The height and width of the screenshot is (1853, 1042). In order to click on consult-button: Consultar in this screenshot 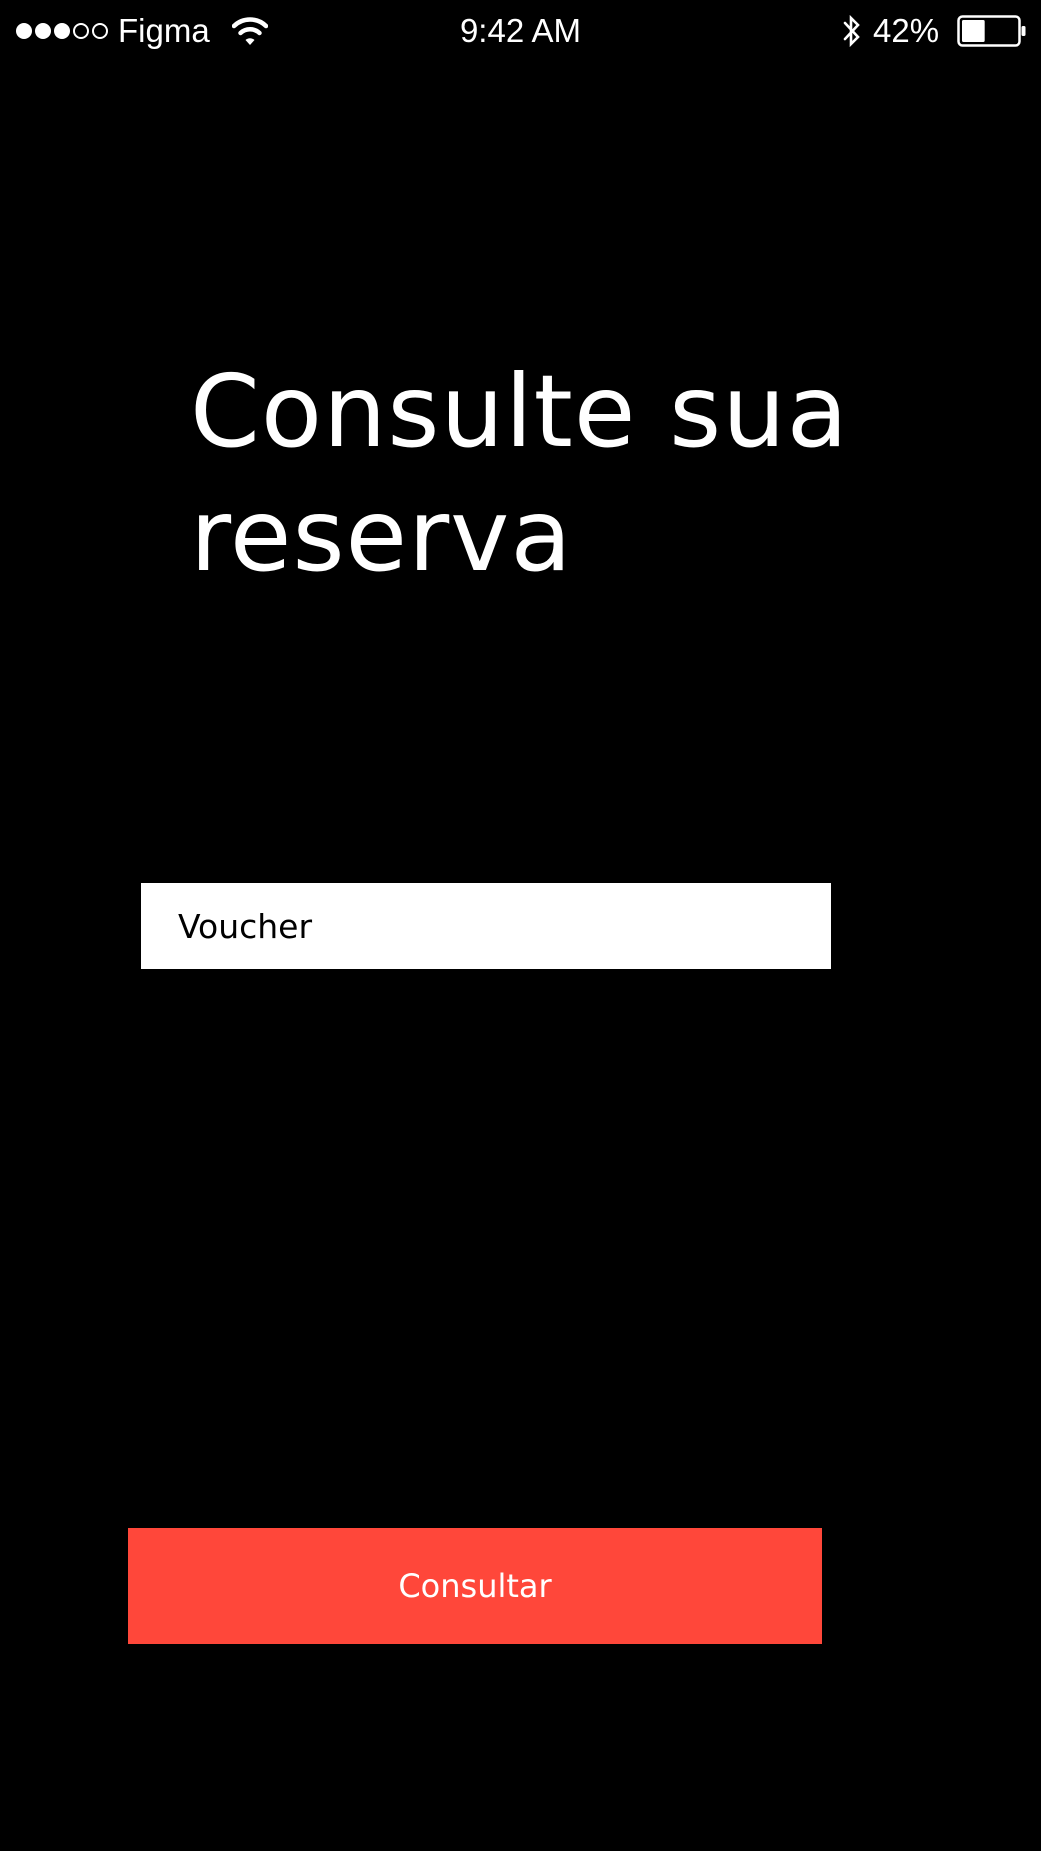, I will do `click(475, 1586)`.